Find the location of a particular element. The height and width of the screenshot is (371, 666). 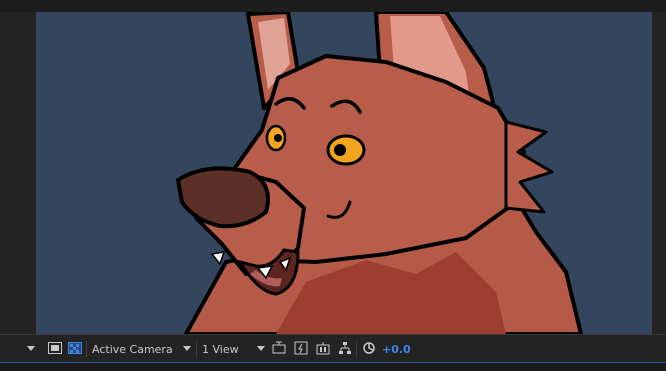

left-panel-edge is located at coordinates (18, 173).